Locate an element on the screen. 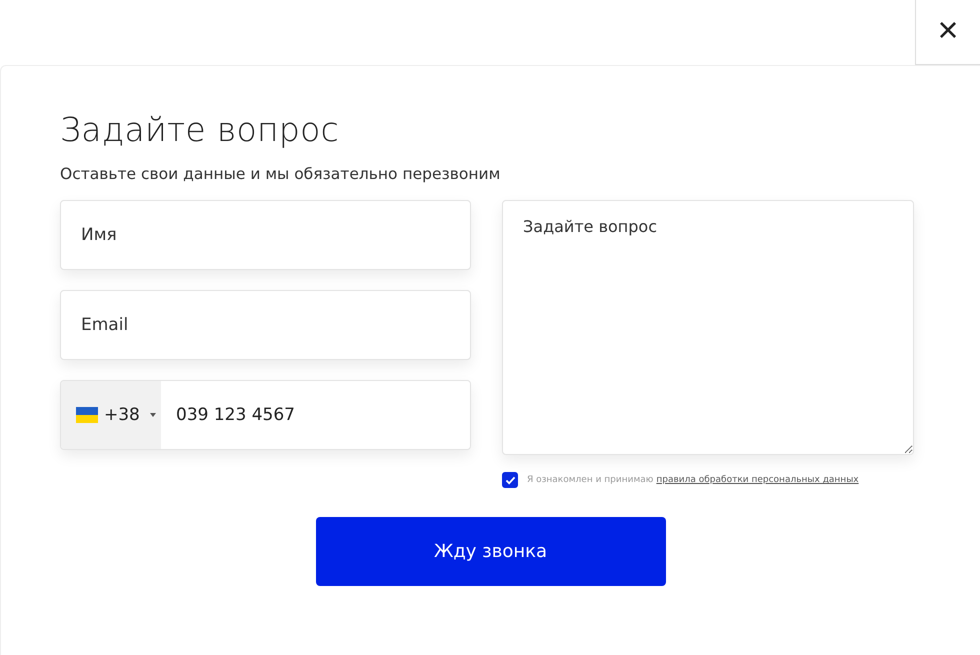 This screenshot has height=655, width=980. form-title: Задайте вопрос is located at coordinates (200, 129).